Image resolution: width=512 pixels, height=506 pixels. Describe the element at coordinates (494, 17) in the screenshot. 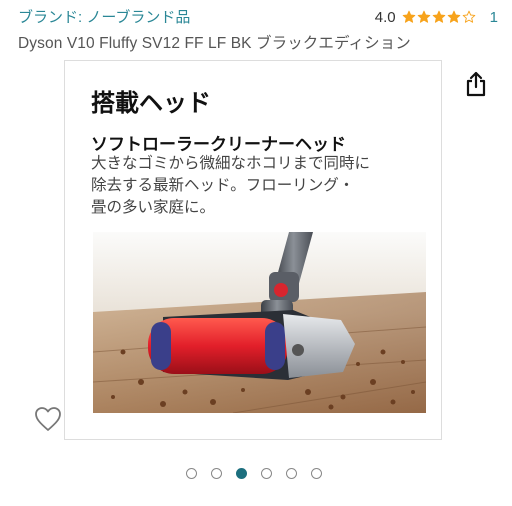

I see `review-count: 1` at that location.